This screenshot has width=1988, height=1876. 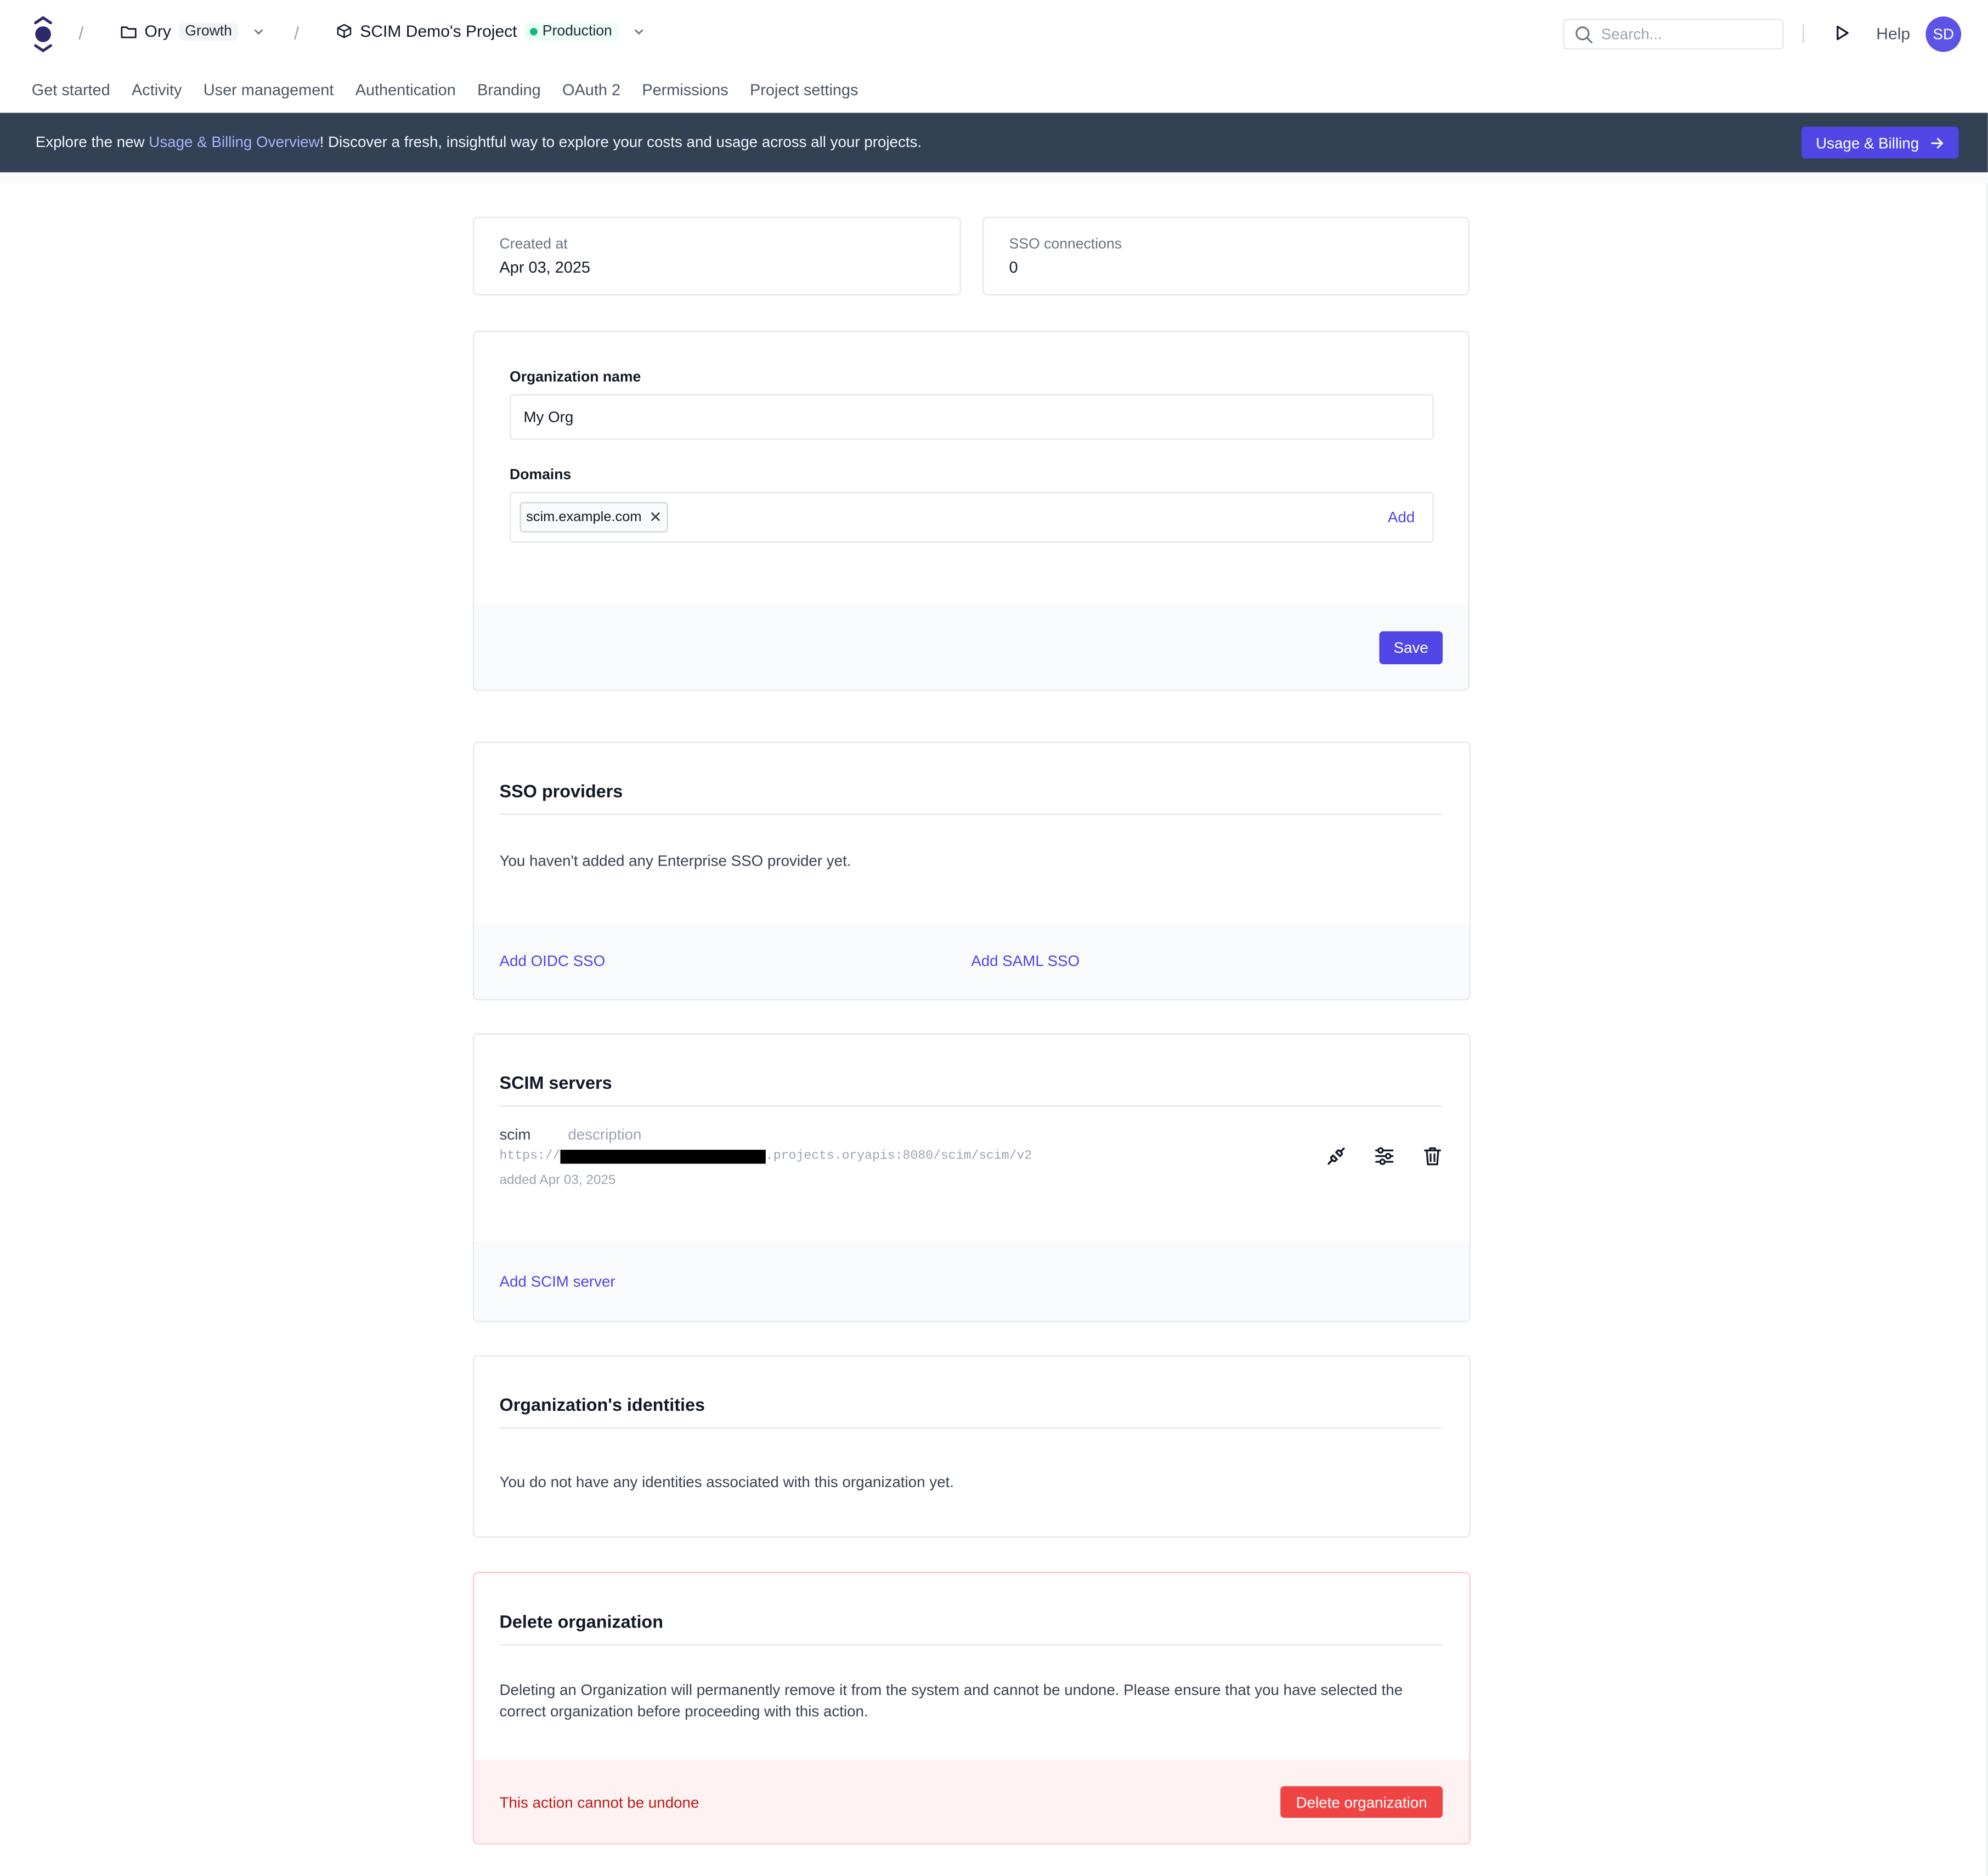 I want to click on nav-branding: Branding, so click(x=509, y=90).